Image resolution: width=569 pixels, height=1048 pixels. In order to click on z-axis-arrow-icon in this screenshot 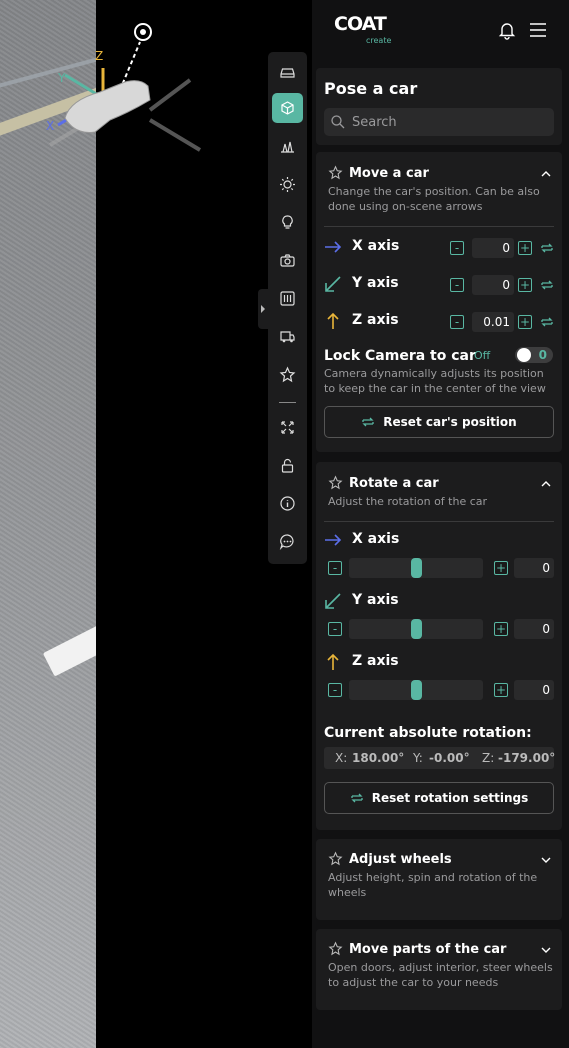, I will do `click(333, 661)`.